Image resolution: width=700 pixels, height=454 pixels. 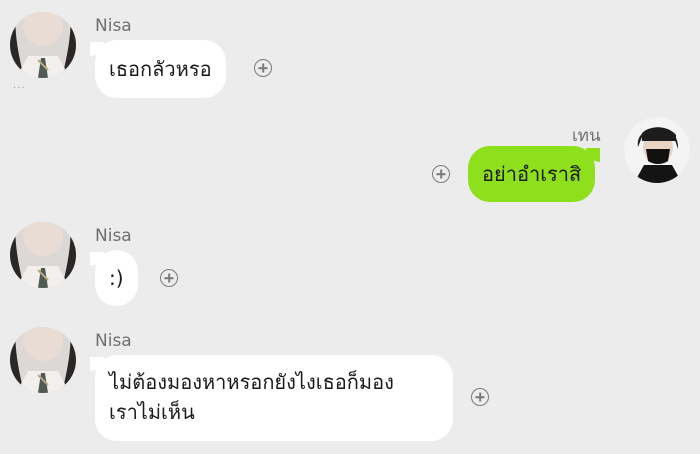 I want to click on message-text-line: เราไม่เห็น, so click(x=152, y=412).